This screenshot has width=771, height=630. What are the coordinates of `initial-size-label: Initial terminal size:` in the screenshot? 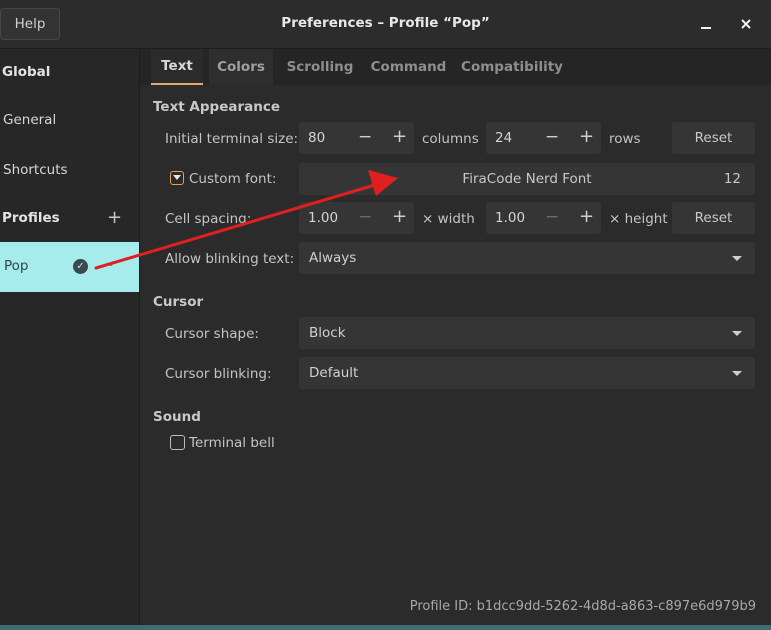 It's located at (232, 139).